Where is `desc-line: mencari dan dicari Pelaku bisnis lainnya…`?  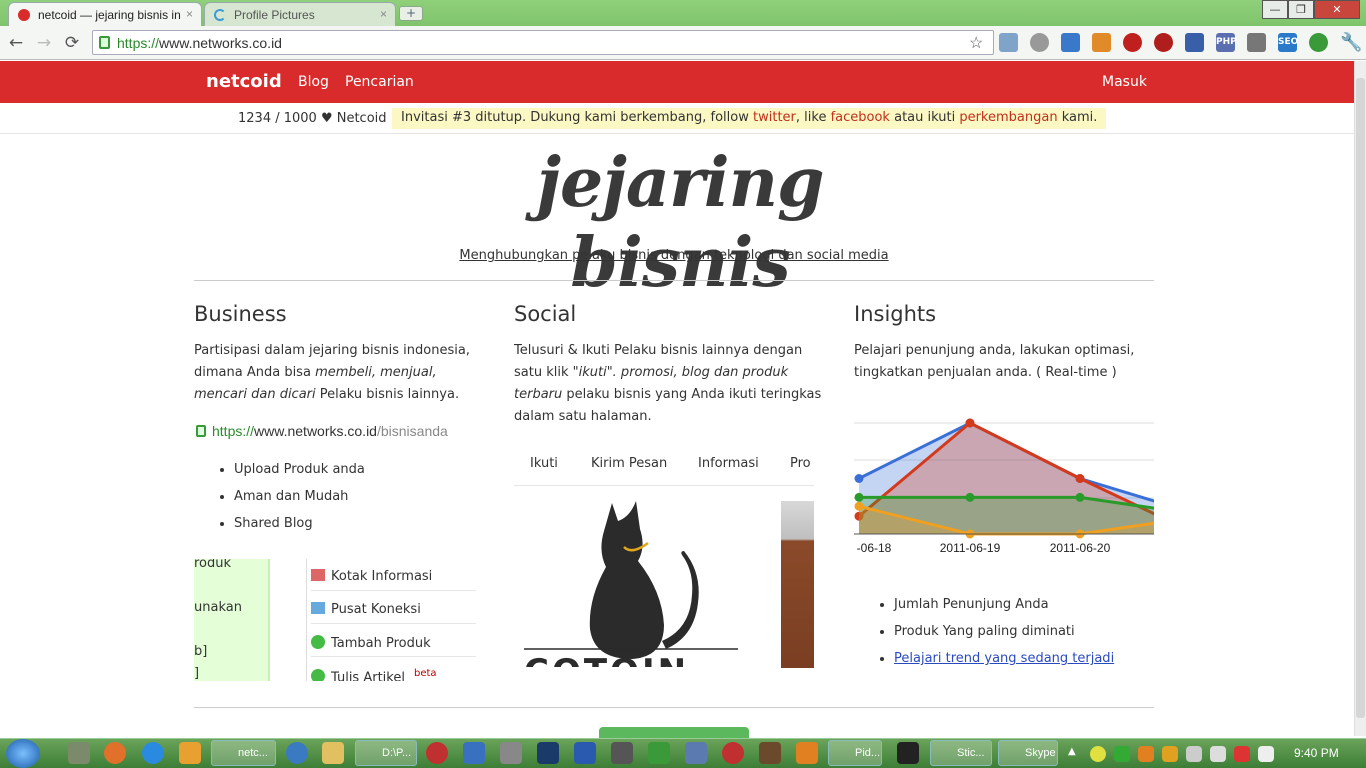
desc-line: mencari dan dicari Pelaku bisnis lainnya… is located at coordinates (327, 394).